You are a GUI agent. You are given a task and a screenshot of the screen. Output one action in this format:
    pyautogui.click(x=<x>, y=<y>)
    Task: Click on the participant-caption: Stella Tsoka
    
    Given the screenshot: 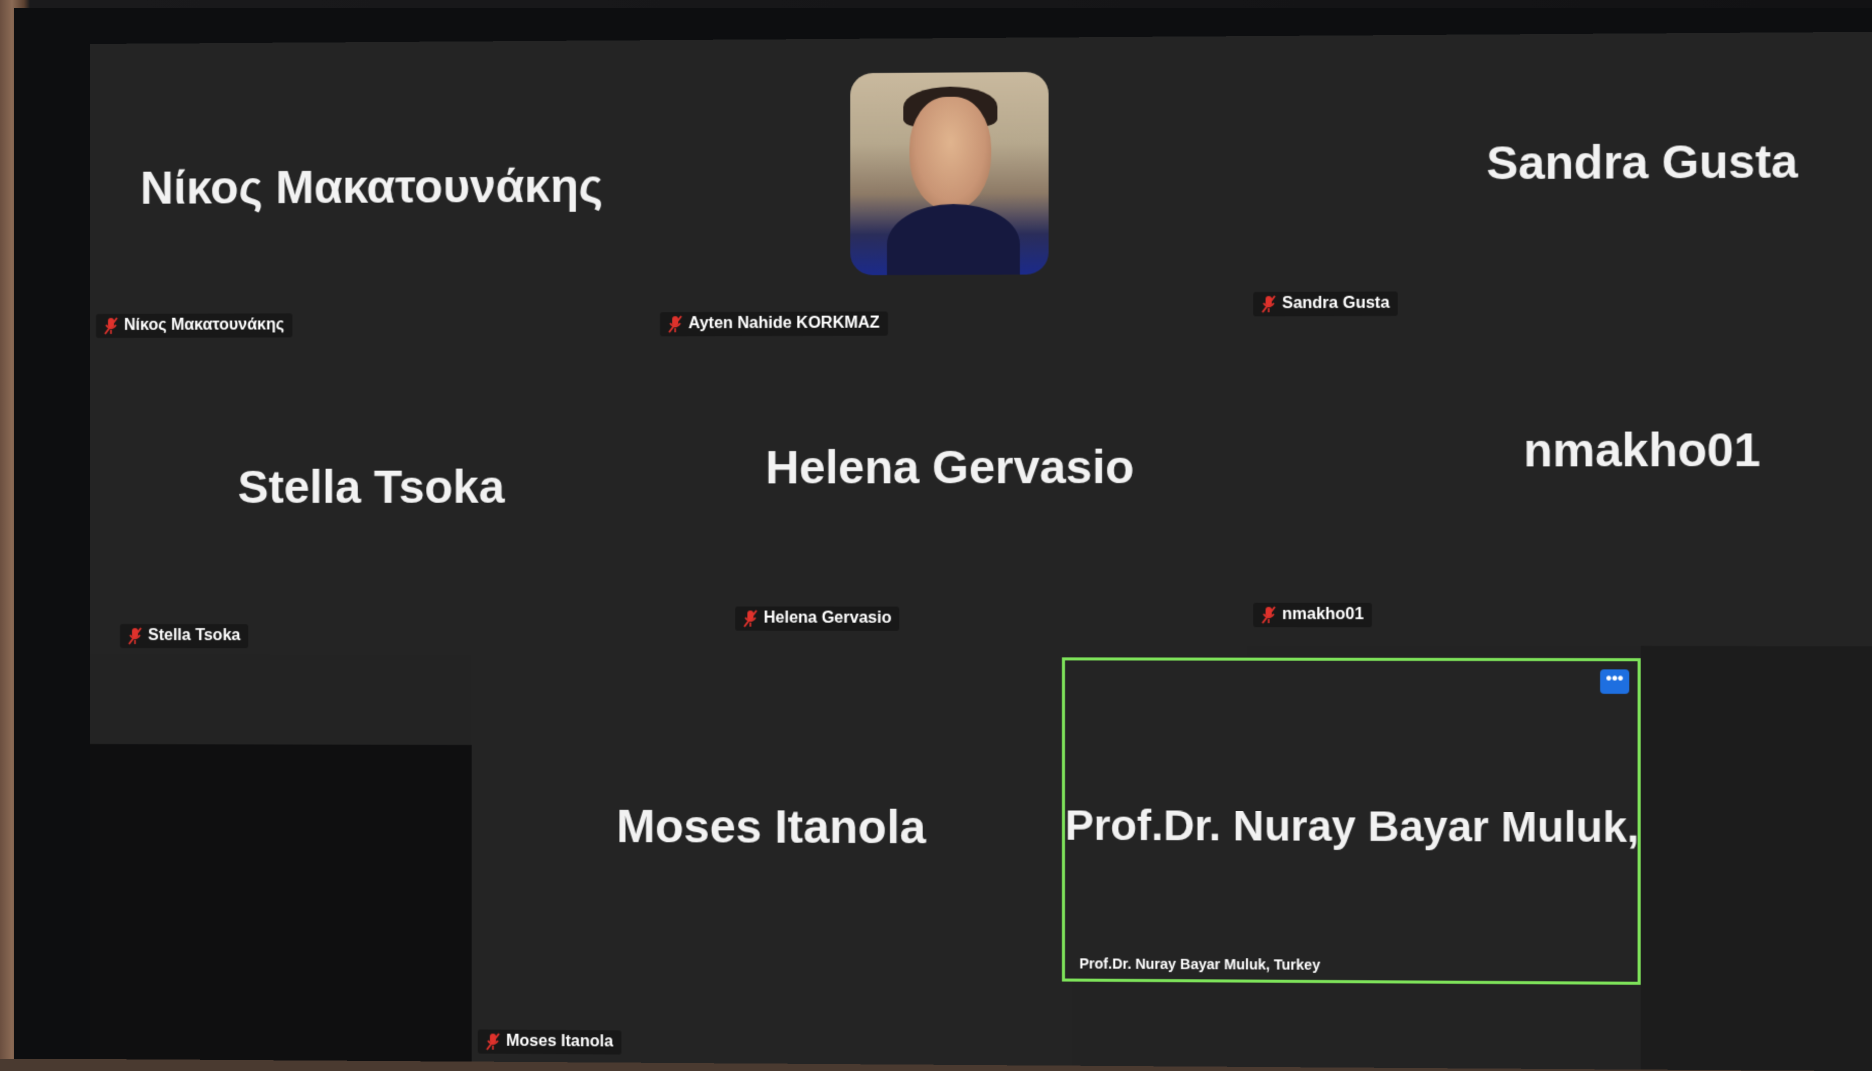 What is the action you would take?
    pyautogui.click(x=184, y=636)
    